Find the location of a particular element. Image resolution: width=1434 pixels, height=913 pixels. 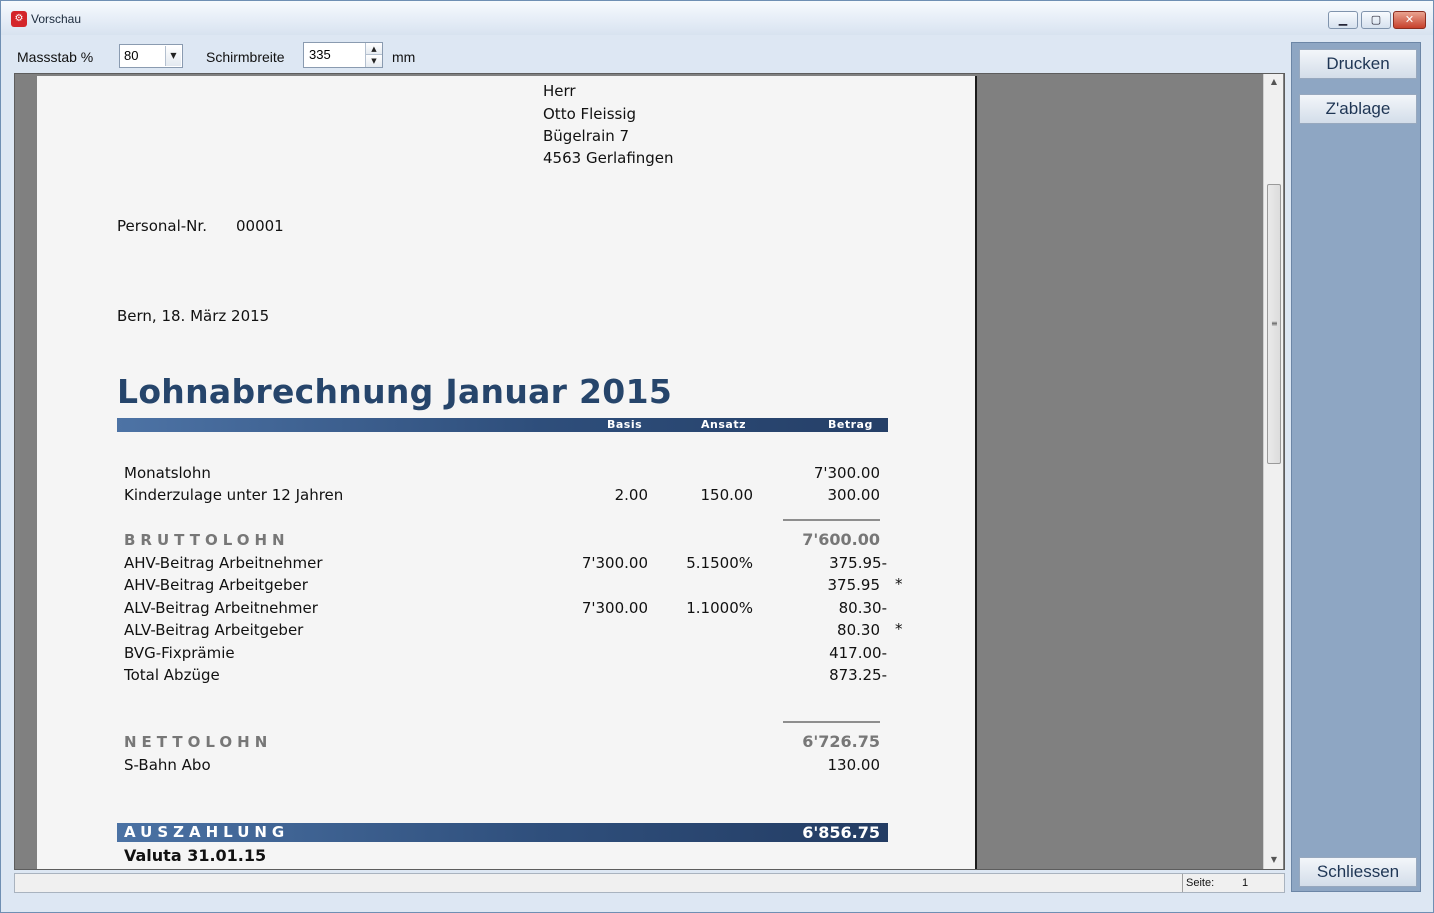

screen-width-value: 335 is located at coordinates (320, 54).